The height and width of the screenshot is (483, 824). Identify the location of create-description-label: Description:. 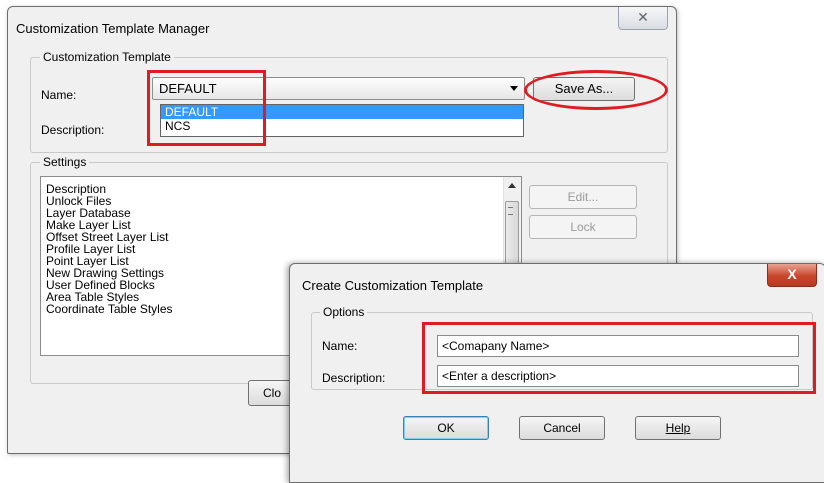
(354, 378).